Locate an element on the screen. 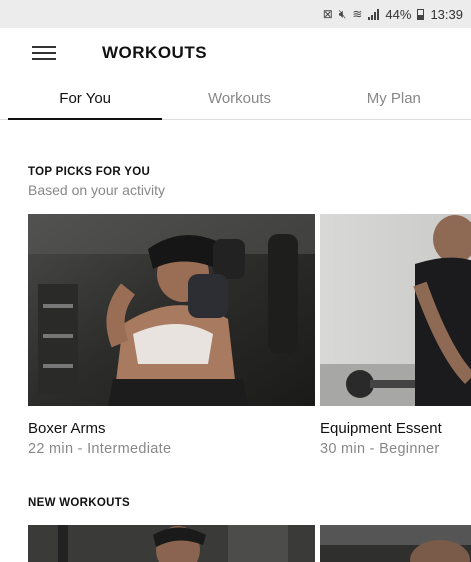 The image size is (471, 562). tab-workouts: Workouts is located at coordinates (239, 98).